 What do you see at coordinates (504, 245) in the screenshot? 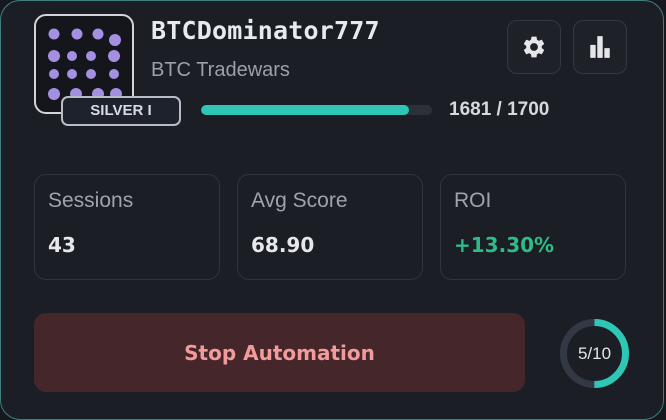
I see `stat-value: +13.30%` at bounding box center [504, 245].